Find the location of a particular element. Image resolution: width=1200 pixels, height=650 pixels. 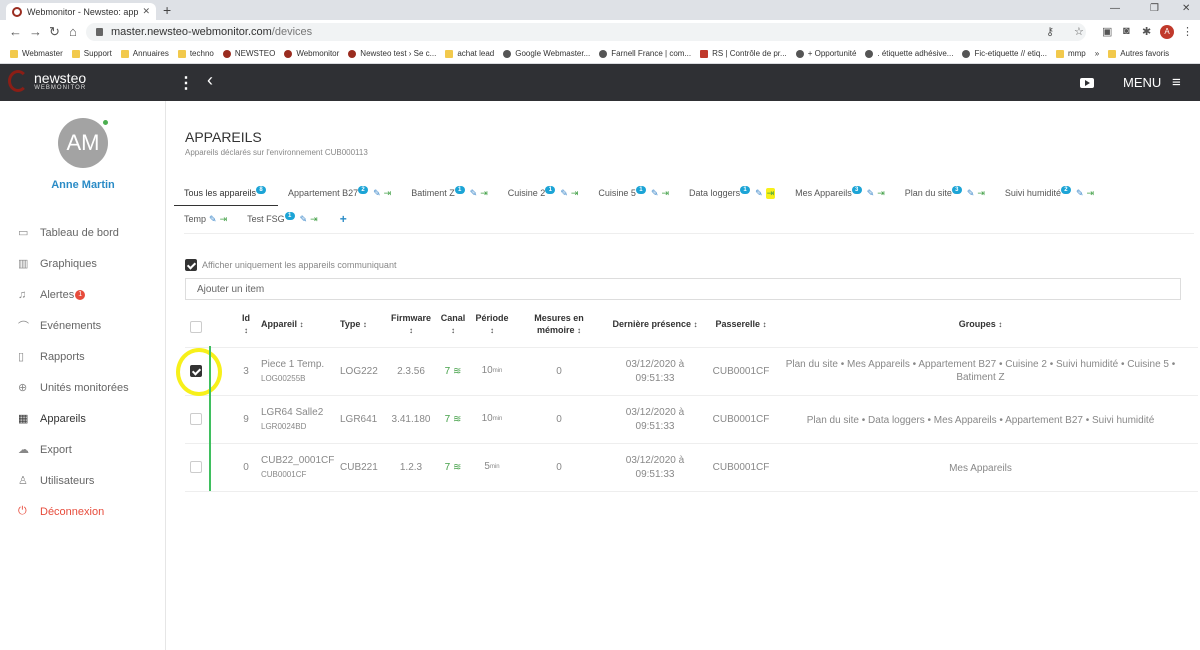

hamburger-icon: ≡ is located at coordinates (1176, 82).